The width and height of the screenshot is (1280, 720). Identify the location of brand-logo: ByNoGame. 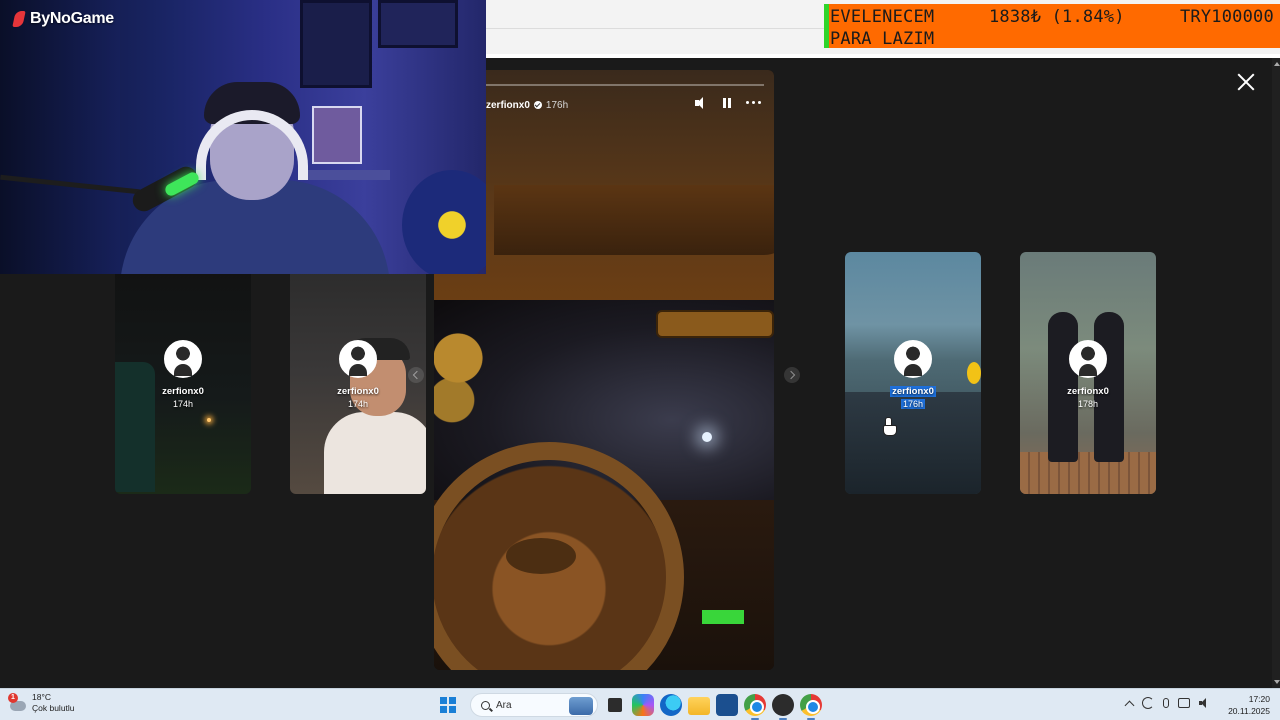
(63, 19).